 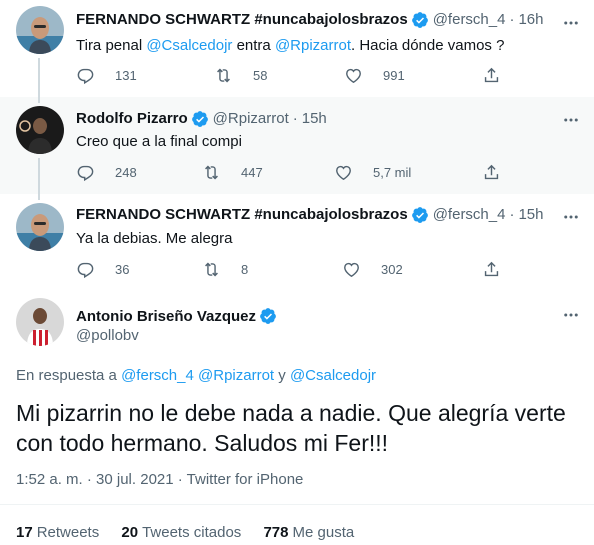 I want to click on like-button: 302, so click(x=372, y=269).